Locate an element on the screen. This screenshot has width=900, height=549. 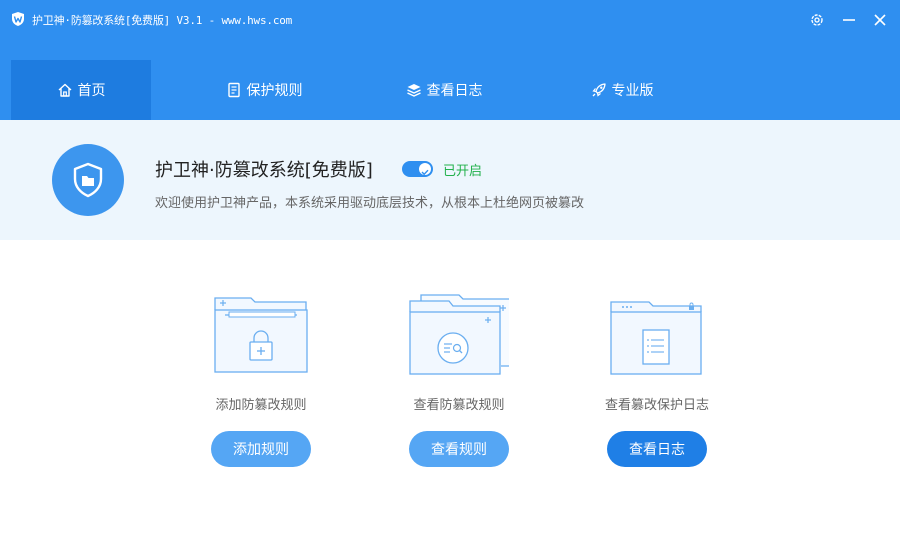
add-rule-label: 添加防篡改规则 is located at coordinates (261, 405).